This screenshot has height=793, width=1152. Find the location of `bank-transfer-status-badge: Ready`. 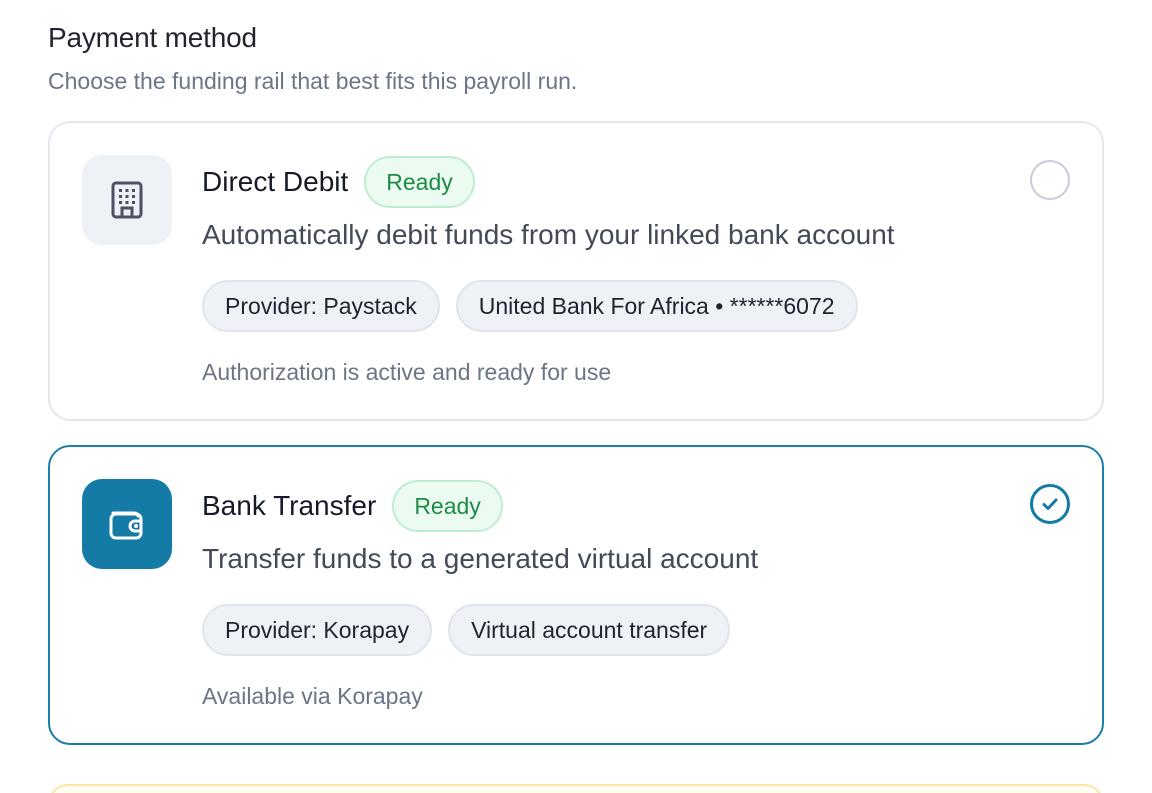

bank-transfer-status-badge: Ready is located at coordinates (447, 506).